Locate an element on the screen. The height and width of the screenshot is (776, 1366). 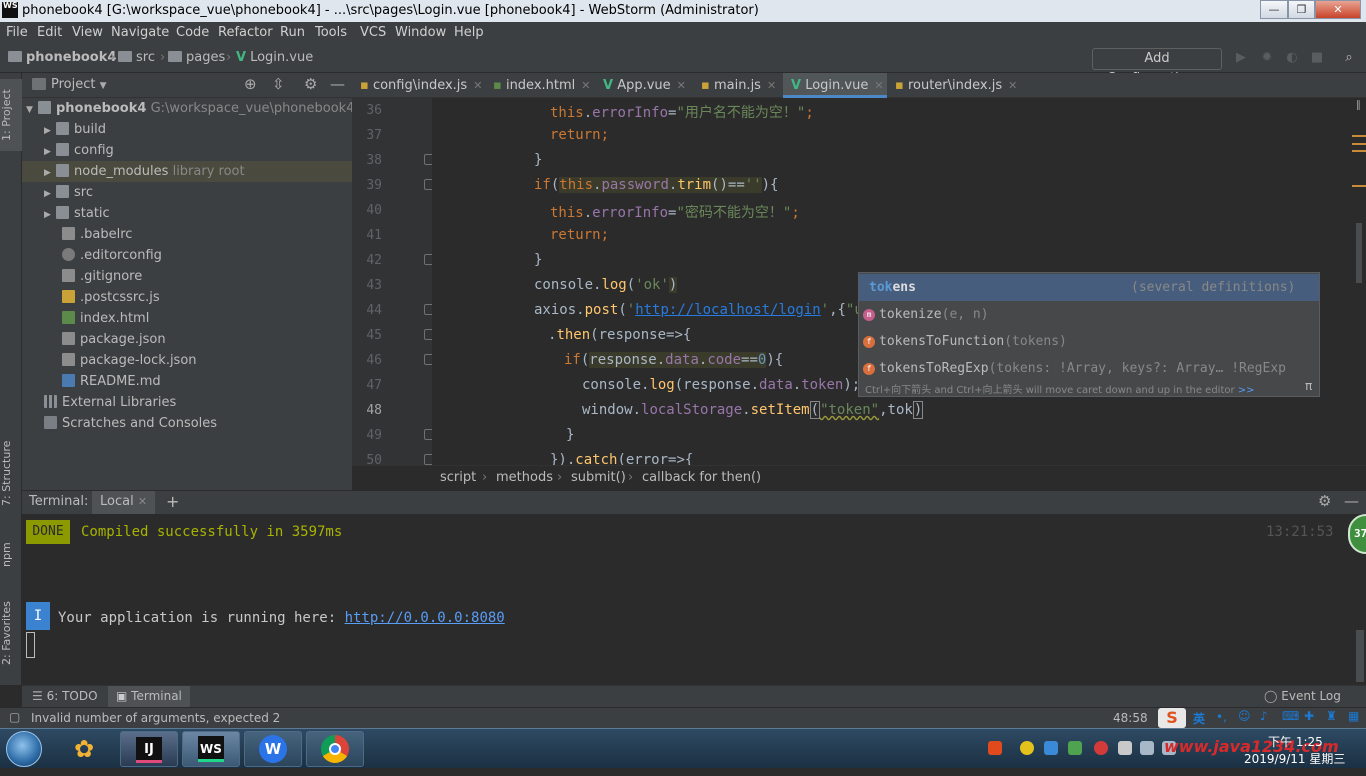
pi-icon: π is located at coordinates (1308, 386).